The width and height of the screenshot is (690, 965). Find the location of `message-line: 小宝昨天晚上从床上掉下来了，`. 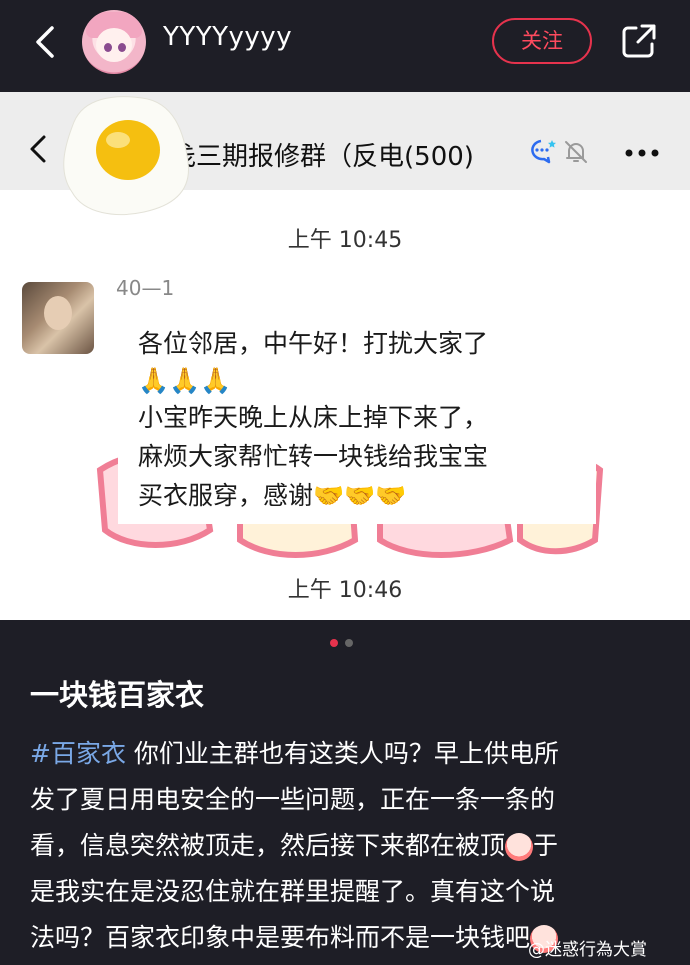

message-line: 小宝昨天晚上从床上掉下来了， is located at coordinates (313, 417).